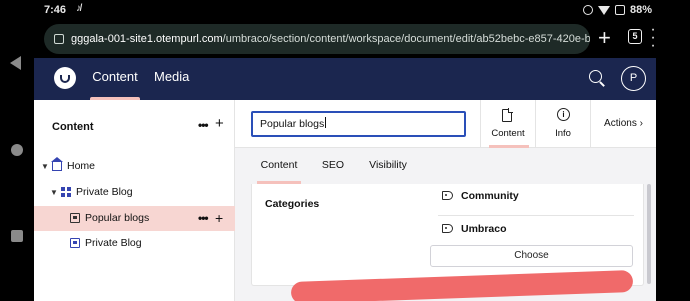 The image size is (690, 301). Describe the element at coordinates (81, 166) in the screenshot. I see `tree-item-label: Home` at that location.